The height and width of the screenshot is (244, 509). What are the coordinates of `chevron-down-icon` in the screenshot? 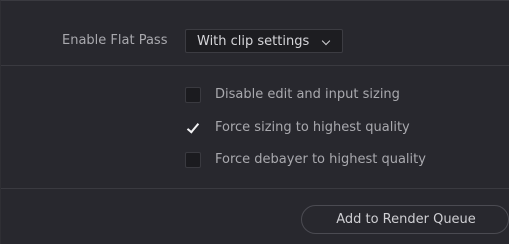 It's located at (326, 41).